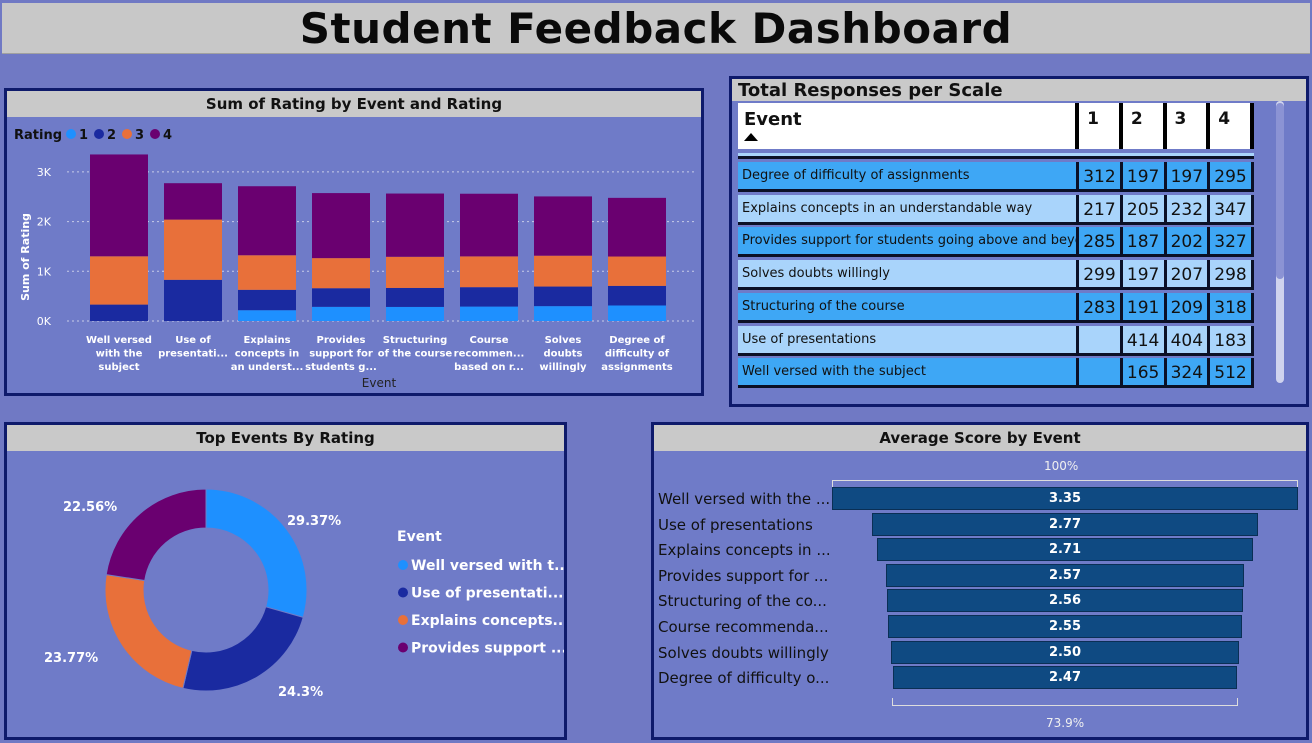 This screenshot has width=1312, height=743. I want to click on table-header-row: Event 1 2 3 4, so click(996, 126).